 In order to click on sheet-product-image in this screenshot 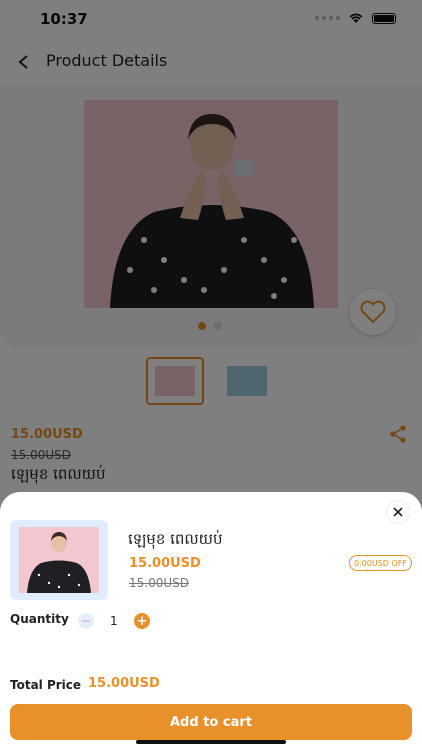, I will do `click(59, 560)`.